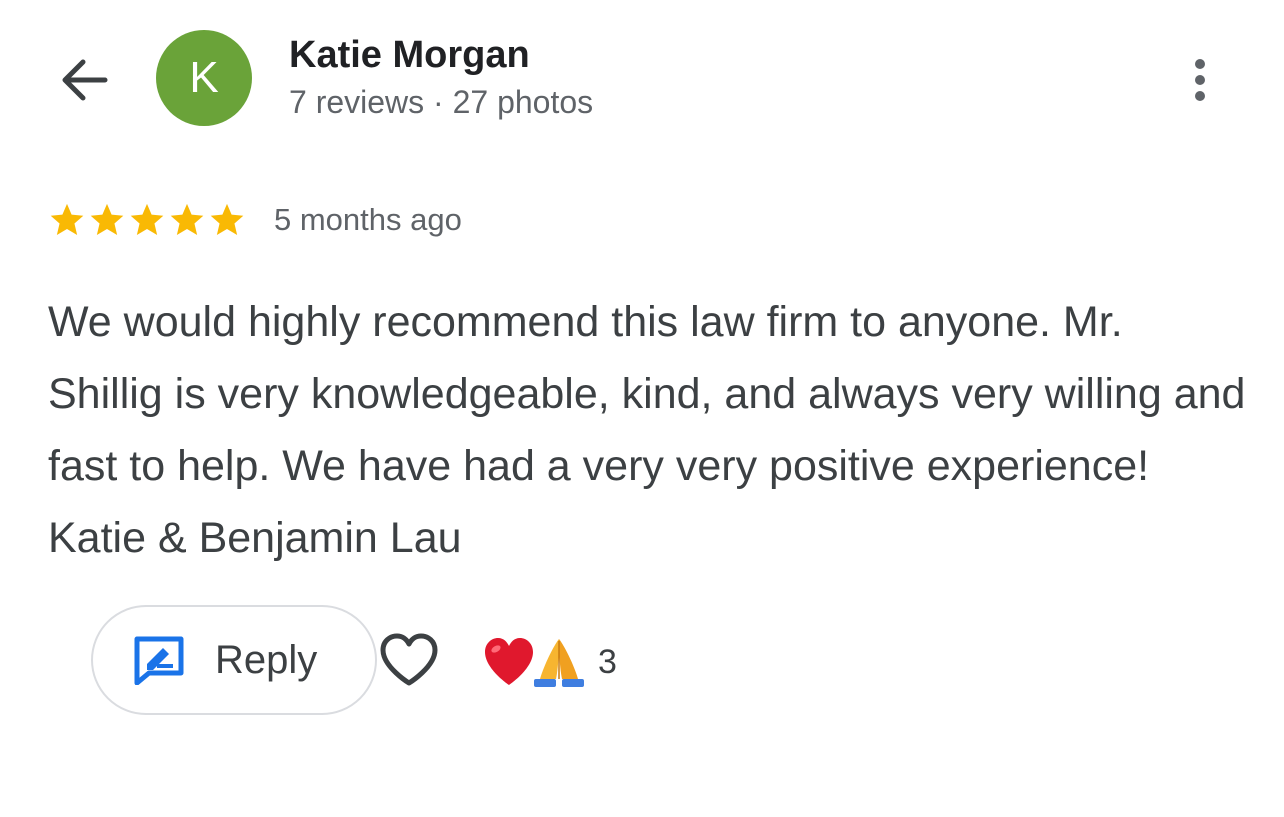  I want to click on reply-button: Reply, so click(234, 660).